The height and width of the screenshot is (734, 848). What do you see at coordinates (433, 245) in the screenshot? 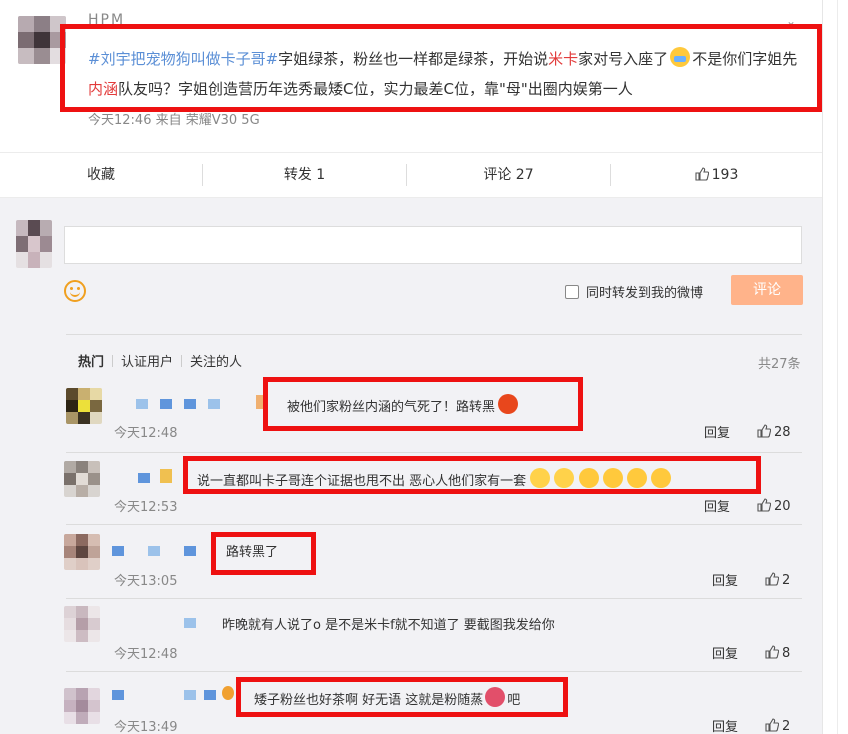
I see `comment-input` at bounding box center [433, 245].